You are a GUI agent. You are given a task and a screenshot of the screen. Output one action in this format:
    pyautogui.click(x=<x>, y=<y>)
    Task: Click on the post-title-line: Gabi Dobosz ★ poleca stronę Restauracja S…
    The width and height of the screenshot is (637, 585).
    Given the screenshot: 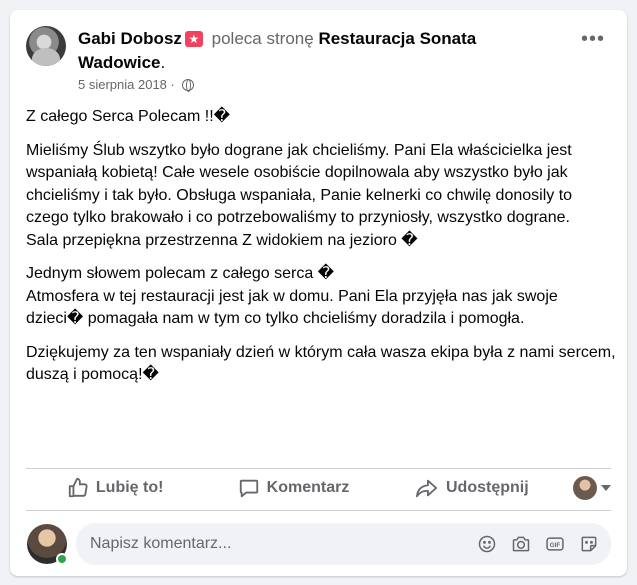 What is the action you would take?
    pyautogui.click(x=323, y=51)
    